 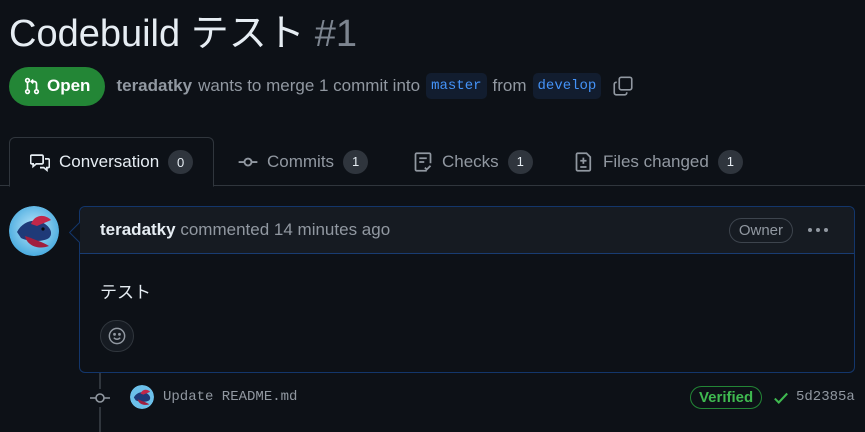 I want to click on head-branch: develop, so click(x=567, y=86).